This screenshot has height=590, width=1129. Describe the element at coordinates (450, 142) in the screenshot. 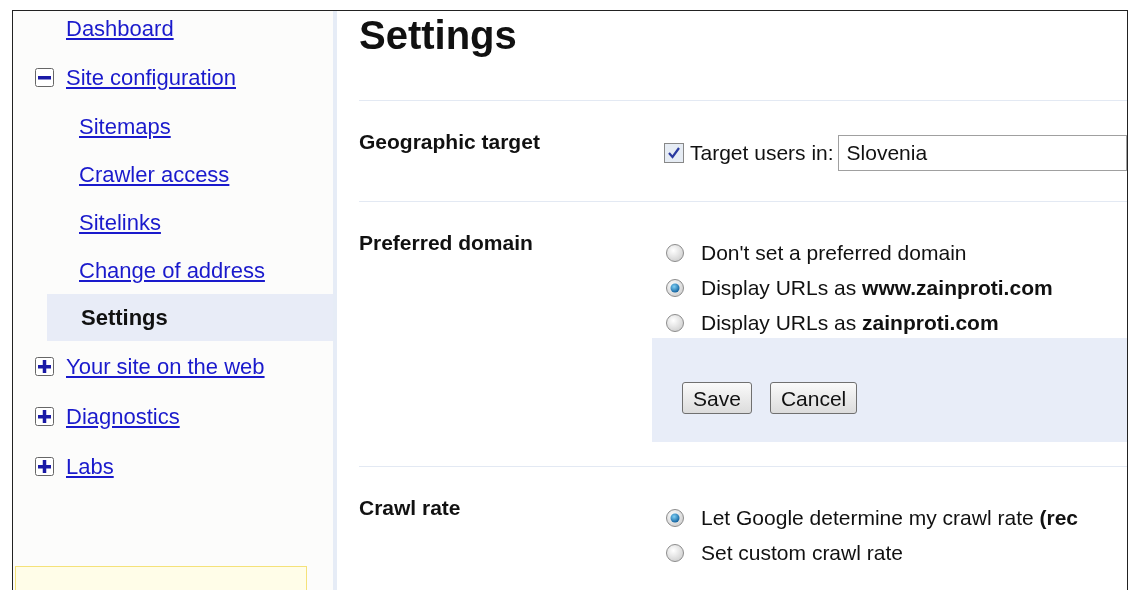

I see `section-label: Geographic target` at that location.